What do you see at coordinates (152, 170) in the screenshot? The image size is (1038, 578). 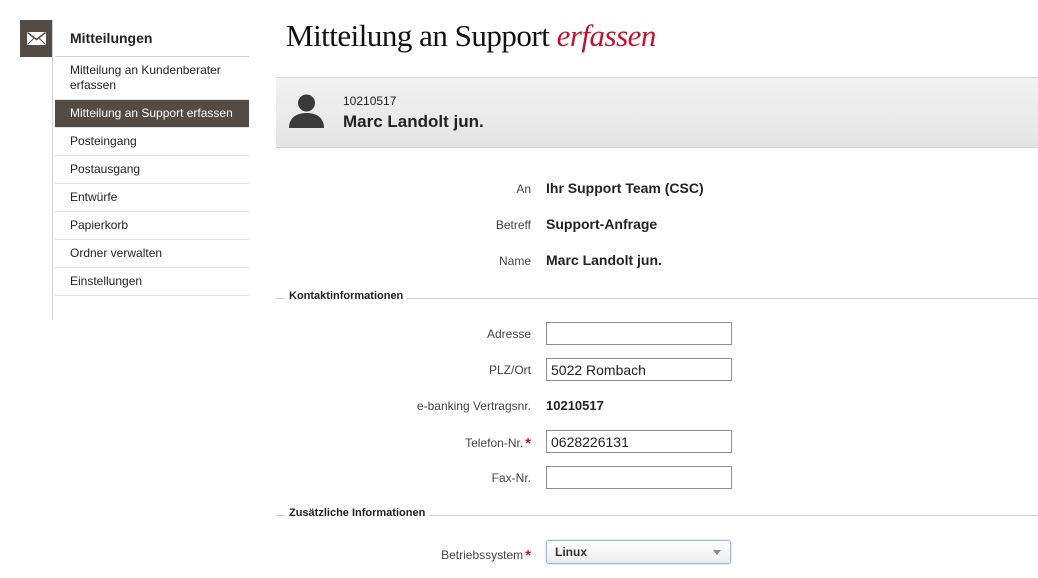 I see `sidebar-item-outbox: Postausgang` at bounding box center [152, 170].